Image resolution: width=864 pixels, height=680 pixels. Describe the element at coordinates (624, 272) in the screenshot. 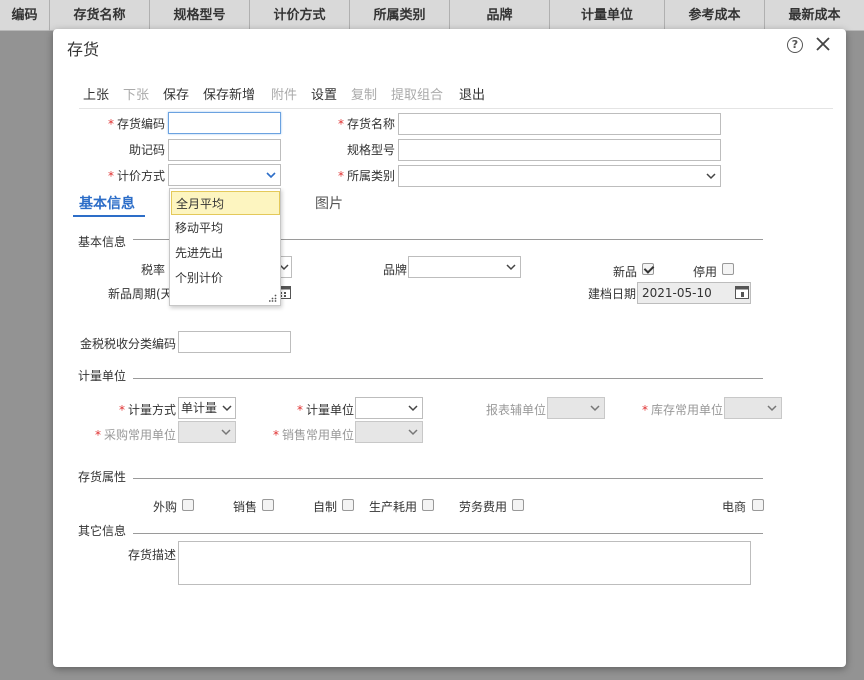

I see `new-product-label: 新品` at that location.